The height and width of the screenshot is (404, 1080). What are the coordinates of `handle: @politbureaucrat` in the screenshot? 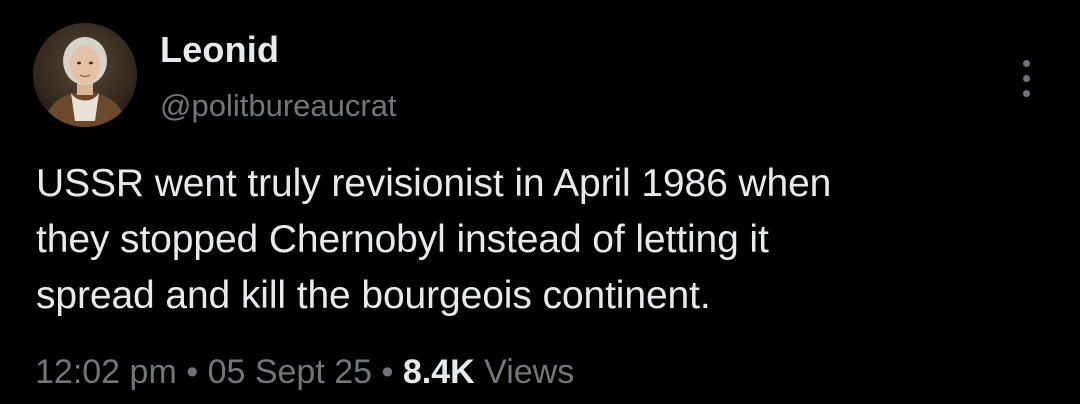 It's located at (278, 106).